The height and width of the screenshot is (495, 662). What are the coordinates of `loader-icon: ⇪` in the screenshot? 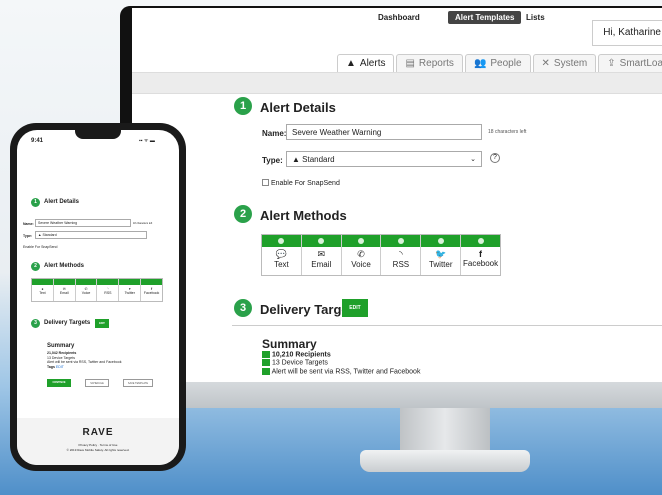 It's located at (611, 63).